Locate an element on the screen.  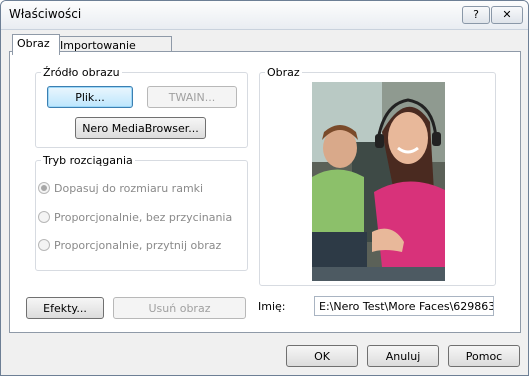
question-icon: ? is located at coordinates (476, 14).